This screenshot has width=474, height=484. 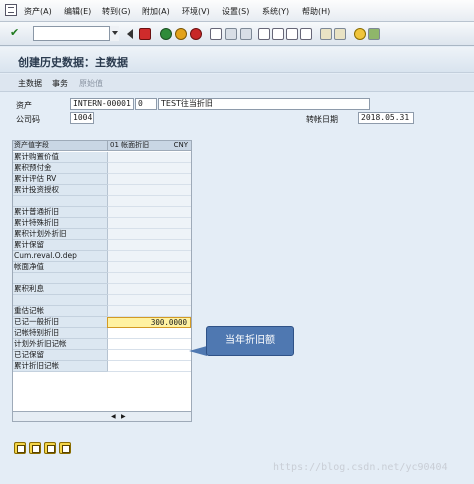 I want to click on table-row-label: 记帐特别折旧, so click(x=60, y=333).